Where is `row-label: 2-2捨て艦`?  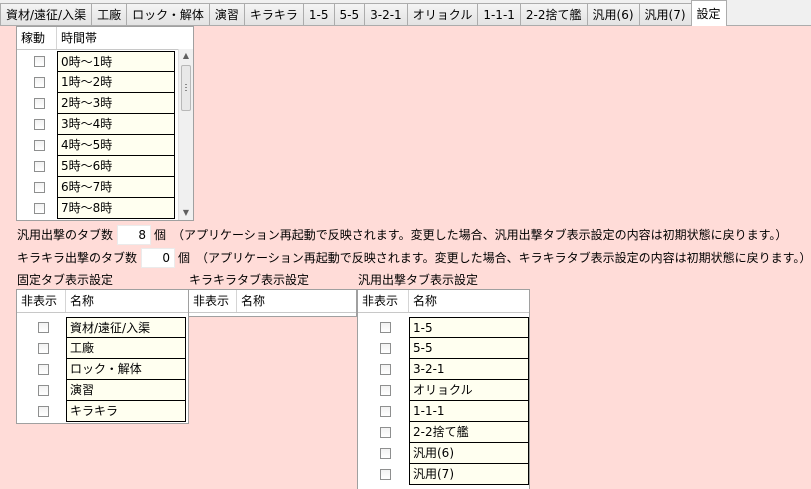
row-label: 2-2捨て艦 is located at coordinates (469, 432).